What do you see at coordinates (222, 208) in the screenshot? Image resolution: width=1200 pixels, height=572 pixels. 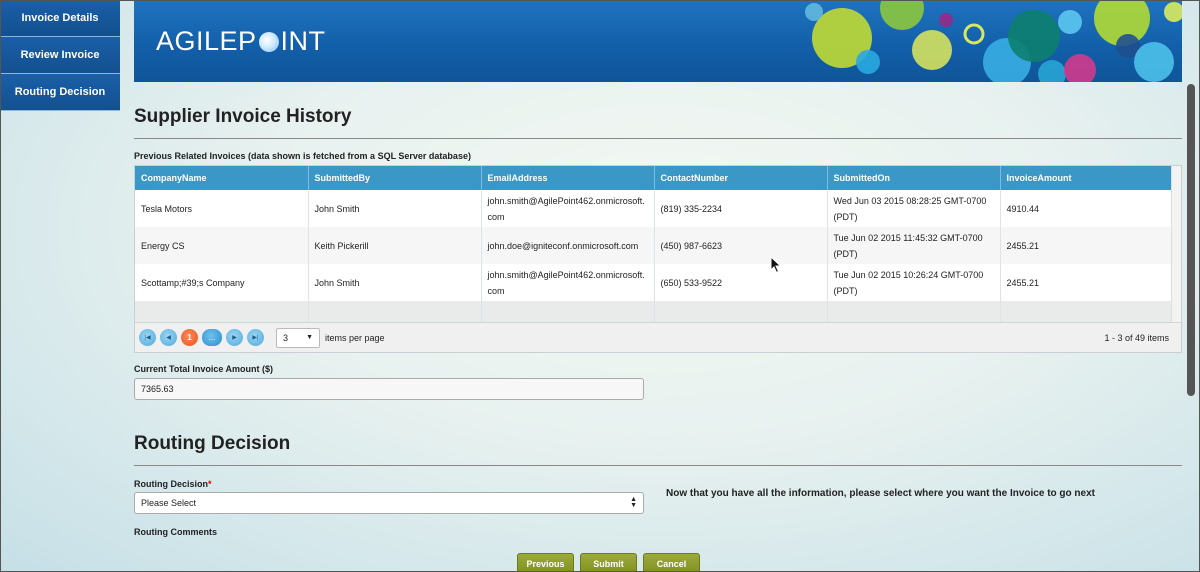 I see `cell-company: Tesla Motors` at bounding box center [222, 208].